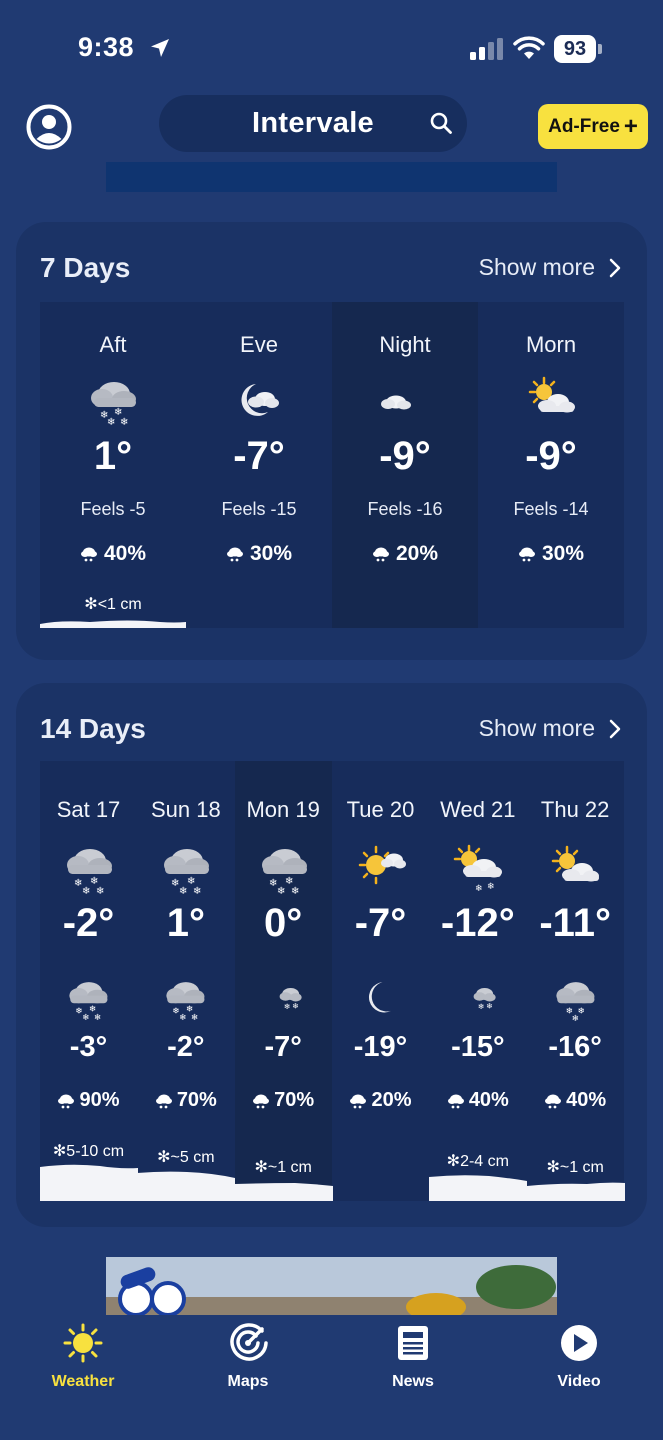  I want to click on precip-value: 70%, so click(196, 1100).